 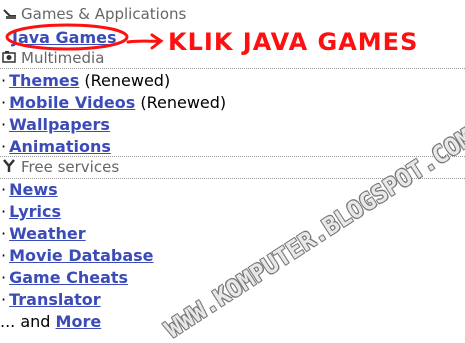 I want to click on list-item-themes: · Themes (Renewed), so click(x=232, y=81).